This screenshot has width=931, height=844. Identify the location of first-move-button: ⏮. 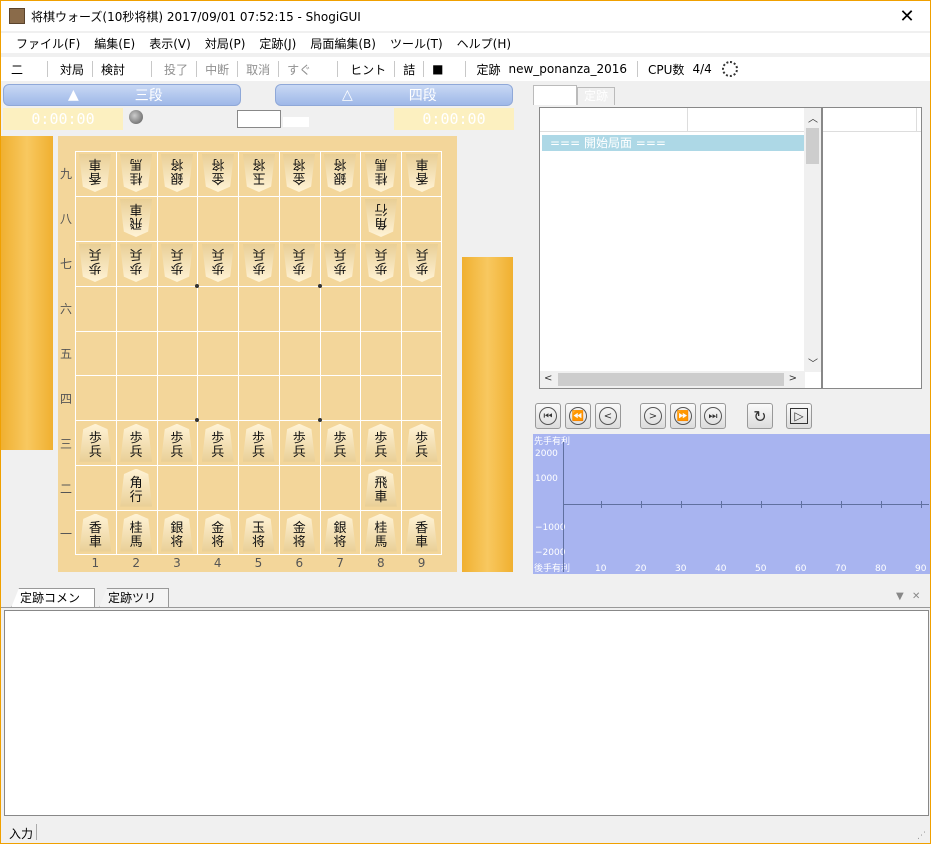
(548, 416).